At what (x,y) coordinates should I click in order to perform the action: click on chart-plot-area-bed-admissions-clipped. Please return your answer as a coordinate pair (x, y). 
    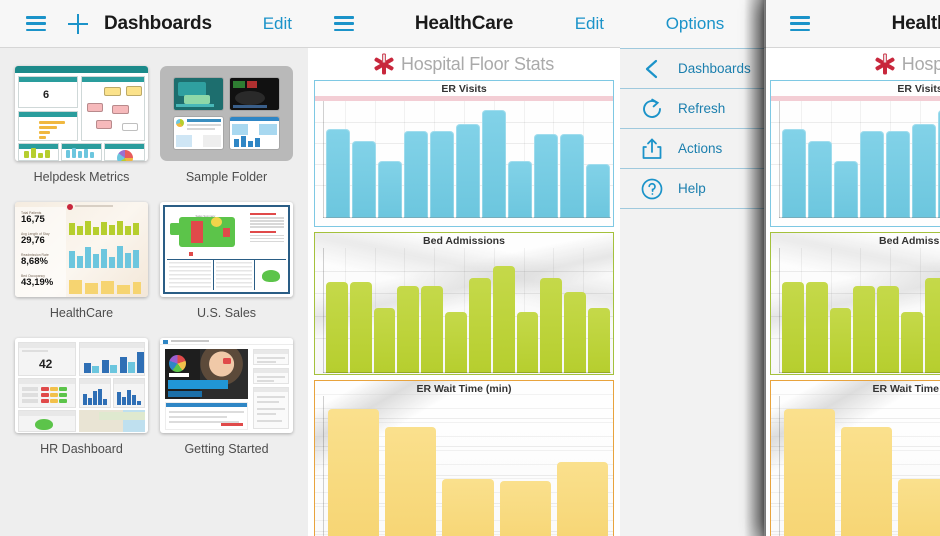
    Looking at the image, I should click on (855, 310).